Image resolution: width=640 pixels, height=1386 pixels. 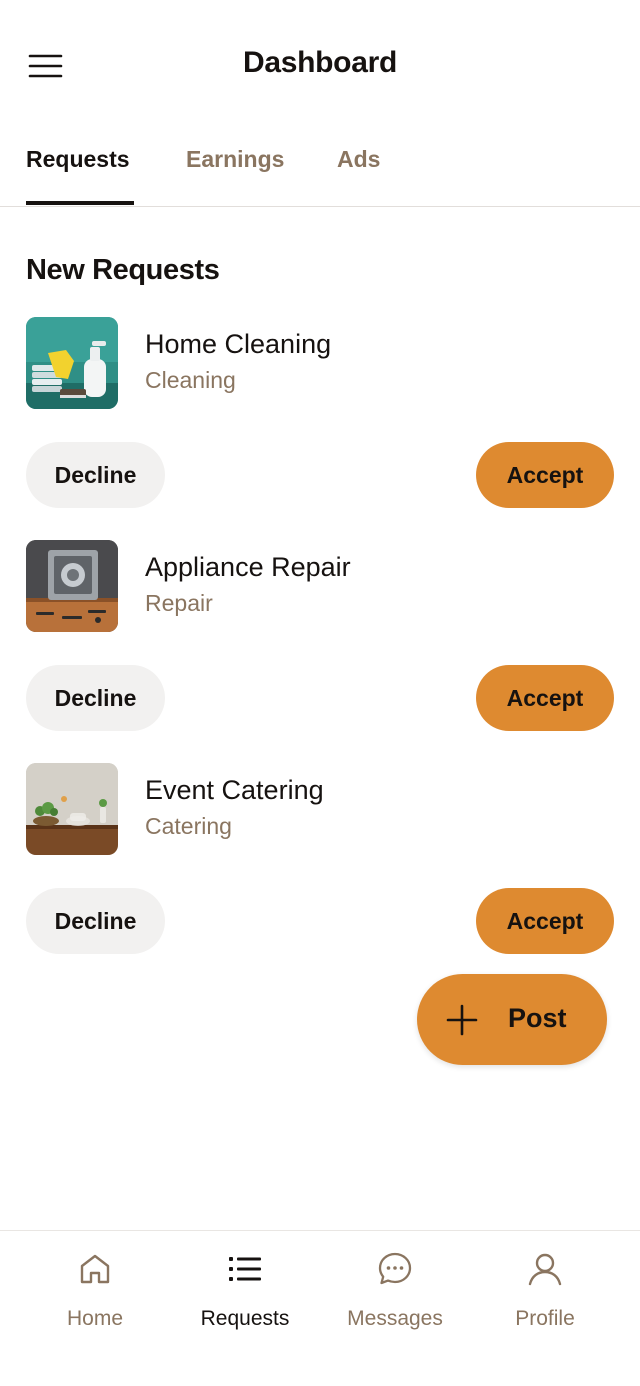 What do you see at coordinates (462, 1020) in the screenshot?
I see `plus-icon` at bounding box center [462, 1020].